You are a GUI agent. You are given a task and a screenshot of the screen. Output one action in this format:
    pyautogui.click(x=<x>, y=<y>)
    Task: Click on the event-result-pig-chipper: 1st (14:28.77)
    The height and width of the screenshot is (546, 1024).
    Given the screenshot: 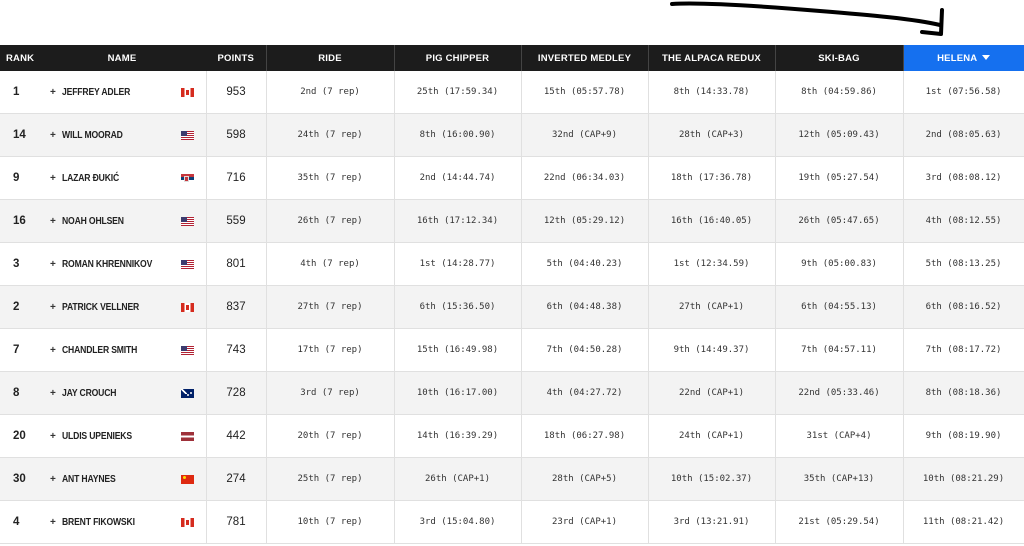 What is the action you would take?
    pyautogui.click(x=458, y=264)
    